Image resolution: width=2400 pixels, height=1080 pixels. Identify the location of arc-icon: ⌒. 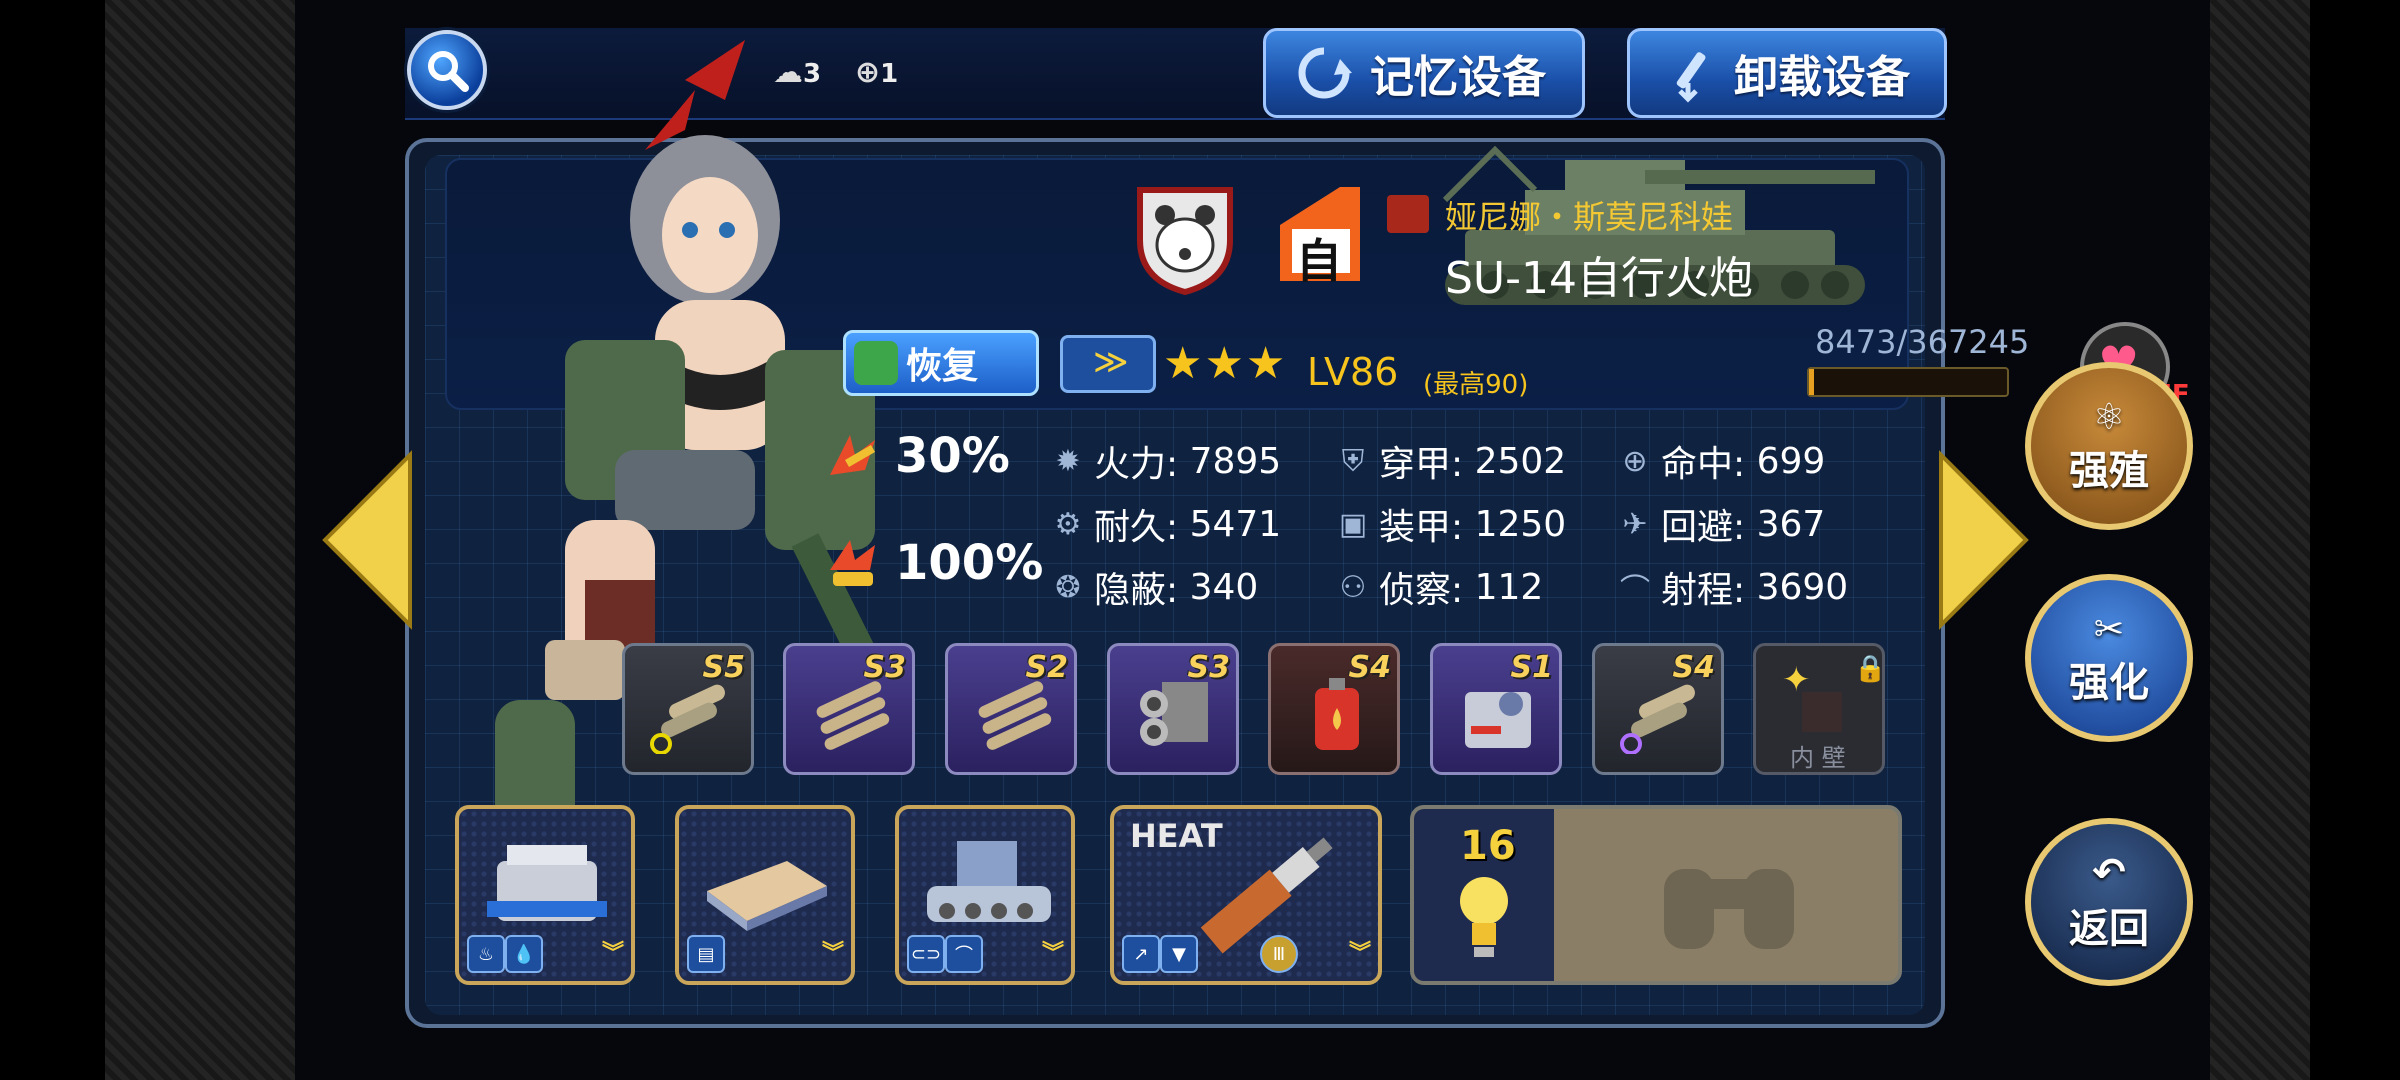
(964, 954).